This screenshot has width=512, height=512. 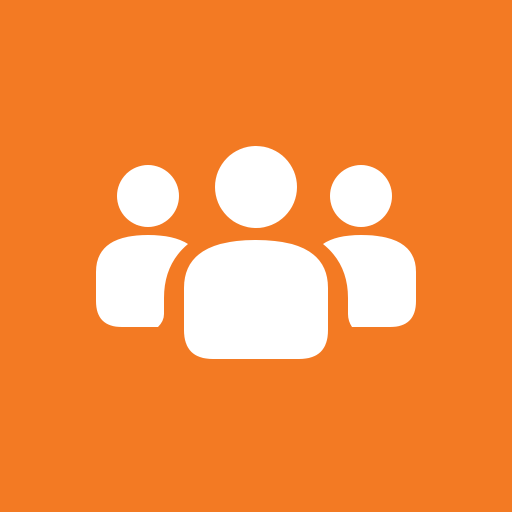 I want to click on right-person-head, so click(x=361, y=196).